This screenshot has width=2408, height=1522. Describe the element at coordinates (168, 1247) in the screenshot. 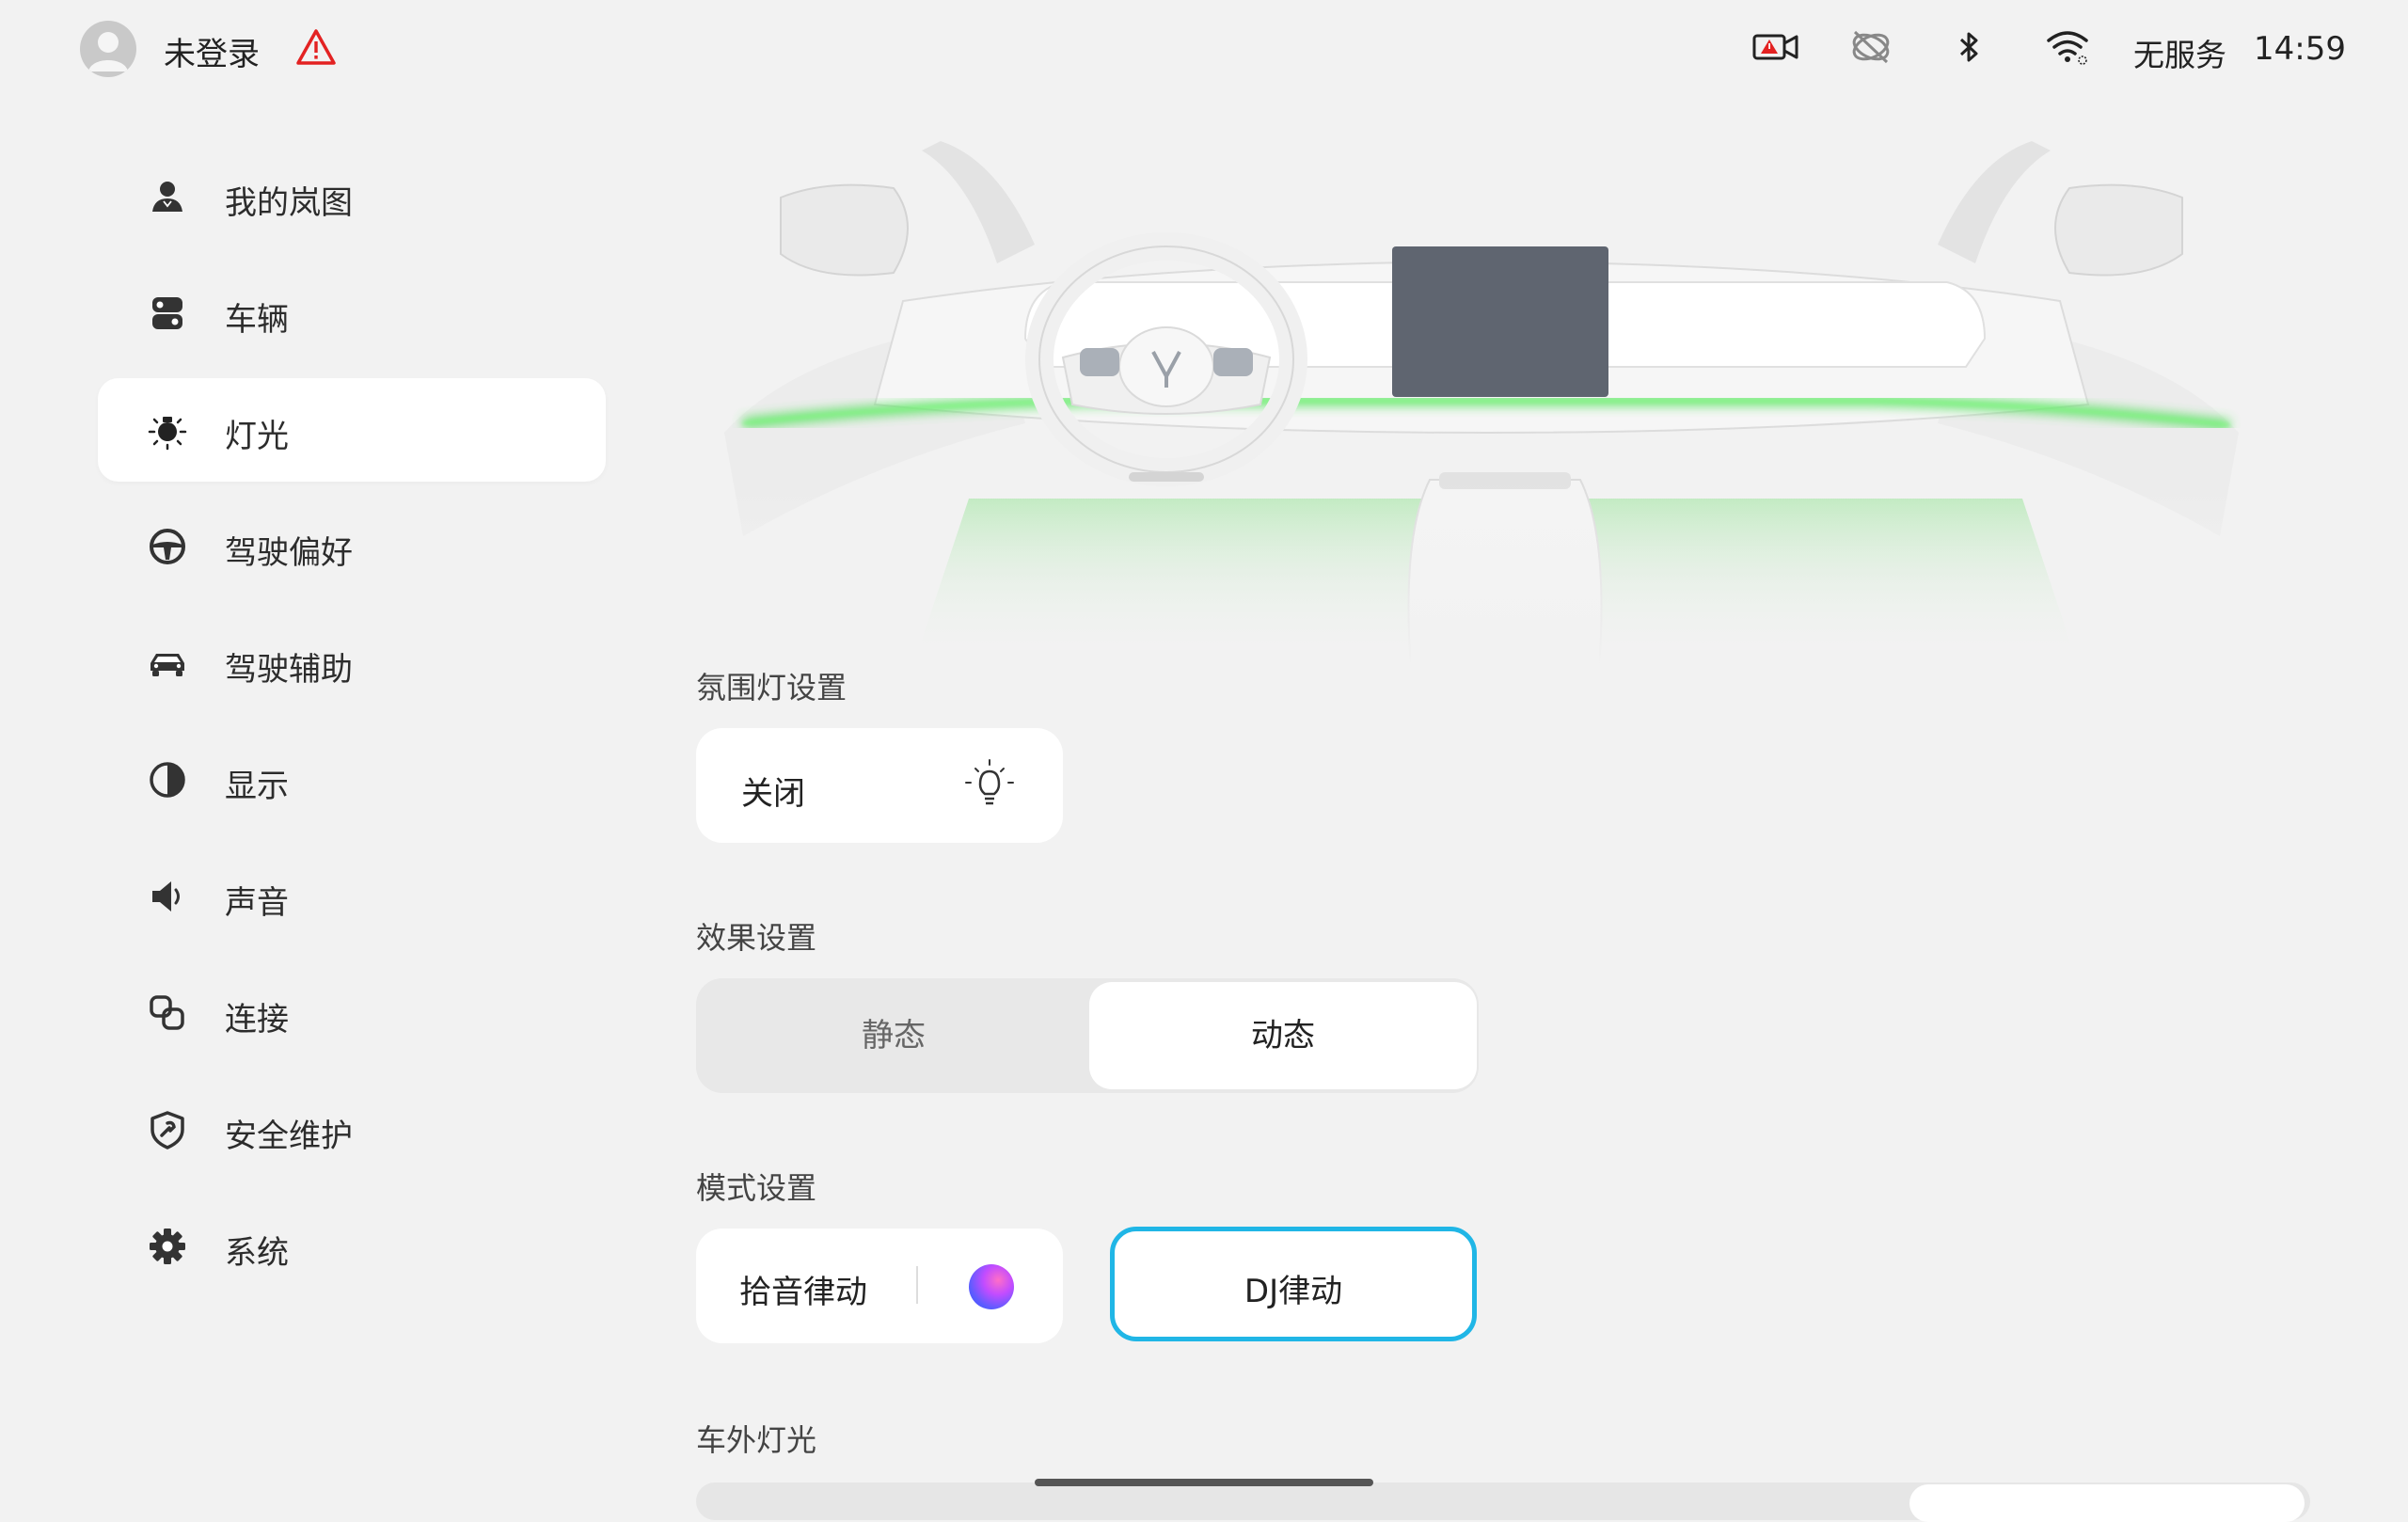

I see `gear-icon` at that location.